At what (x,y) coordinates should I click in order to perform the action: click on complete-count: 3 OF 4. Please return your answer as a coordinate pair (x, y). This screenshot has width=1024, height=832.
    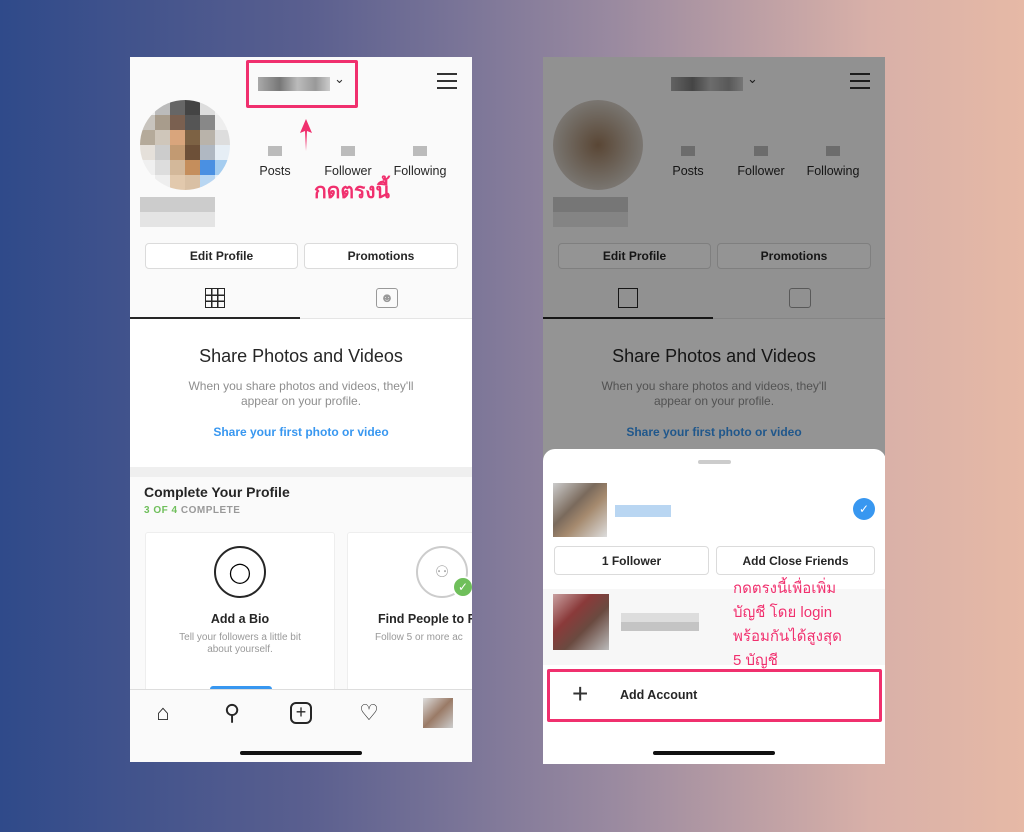
    Looking at the image, I should click on (161, 510).